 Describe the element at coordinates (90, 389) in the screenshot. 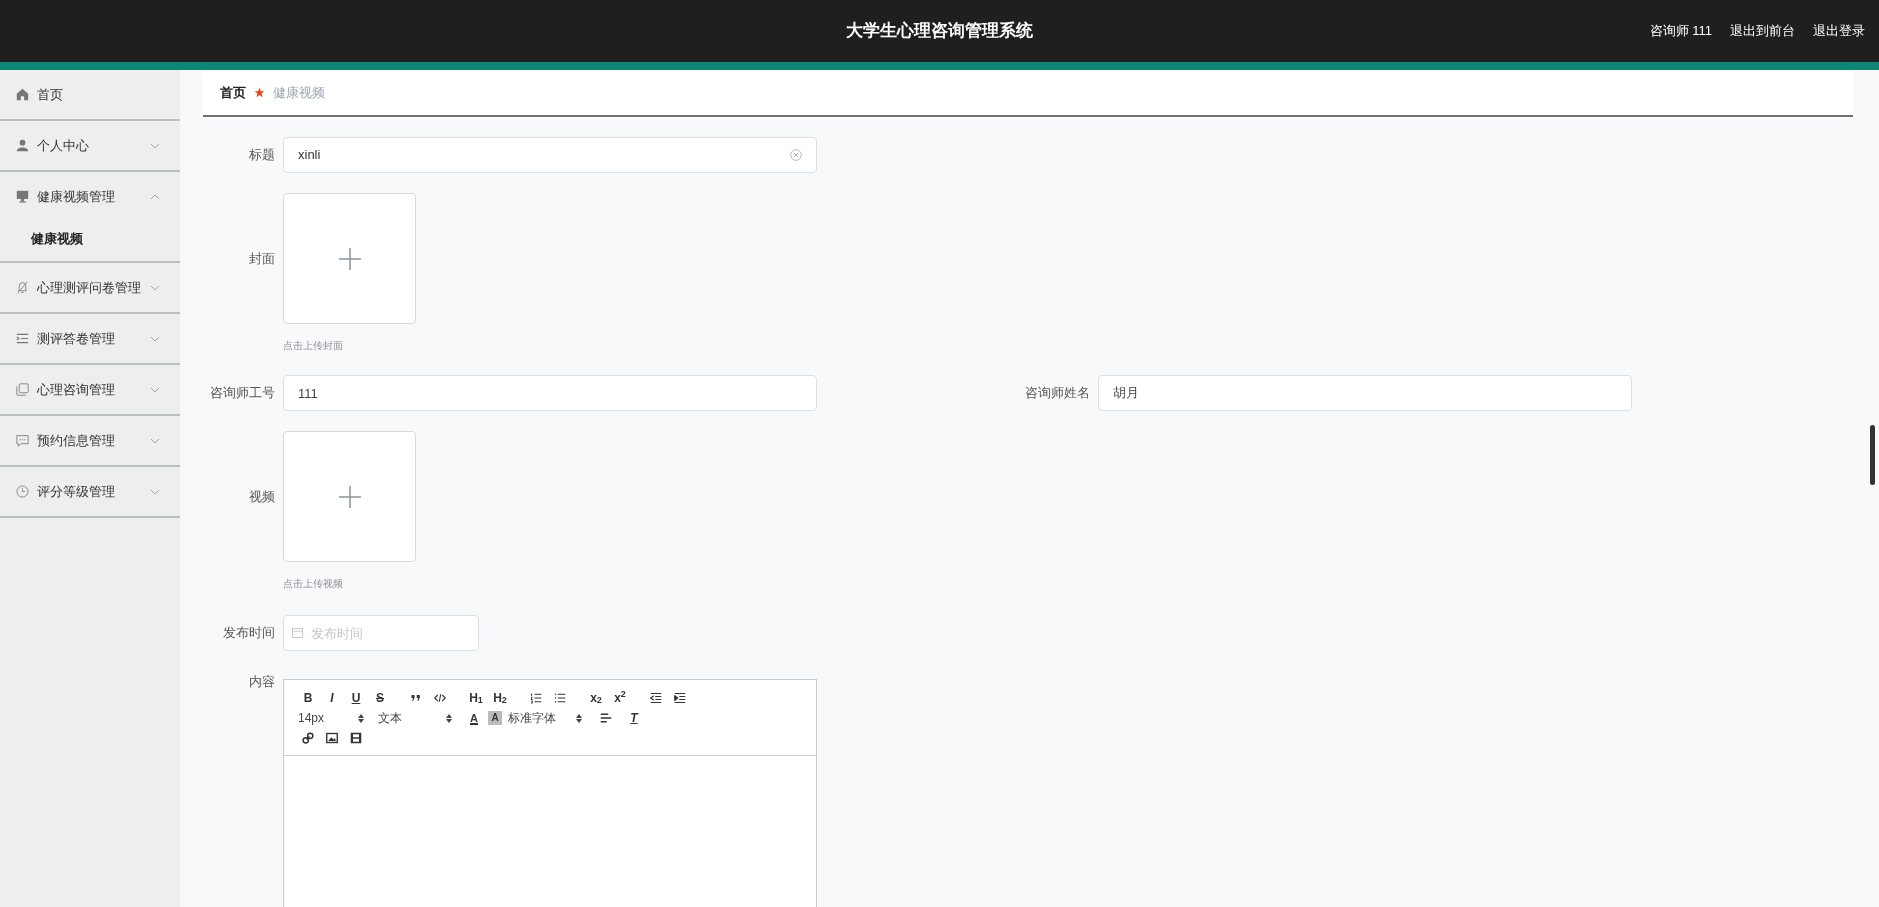

I see `sidebar-item: 心理咨询管理` at that location.